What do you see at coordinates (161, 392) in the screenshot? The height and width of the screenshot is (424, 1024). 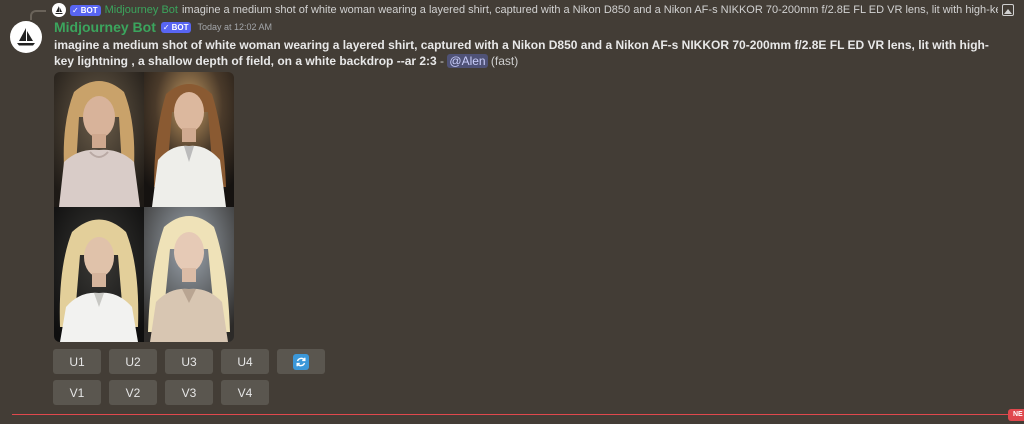 I see `variation-button-row: V1 V2 V3 V4` at bounding box center [161, 392].